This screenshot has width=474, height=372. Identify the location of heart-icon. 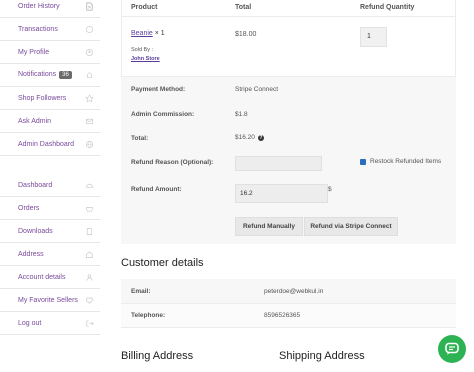
(89, 300).